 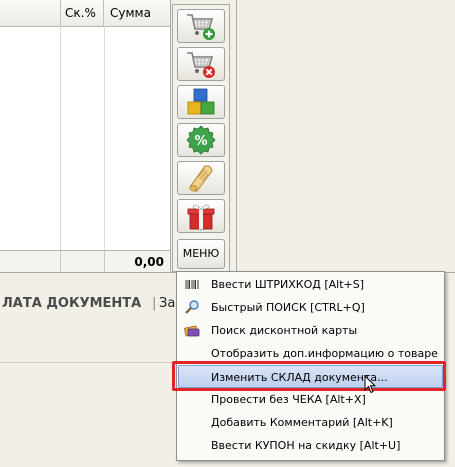 I want to click on cart-remove-icon, so click(x=201, y=65).